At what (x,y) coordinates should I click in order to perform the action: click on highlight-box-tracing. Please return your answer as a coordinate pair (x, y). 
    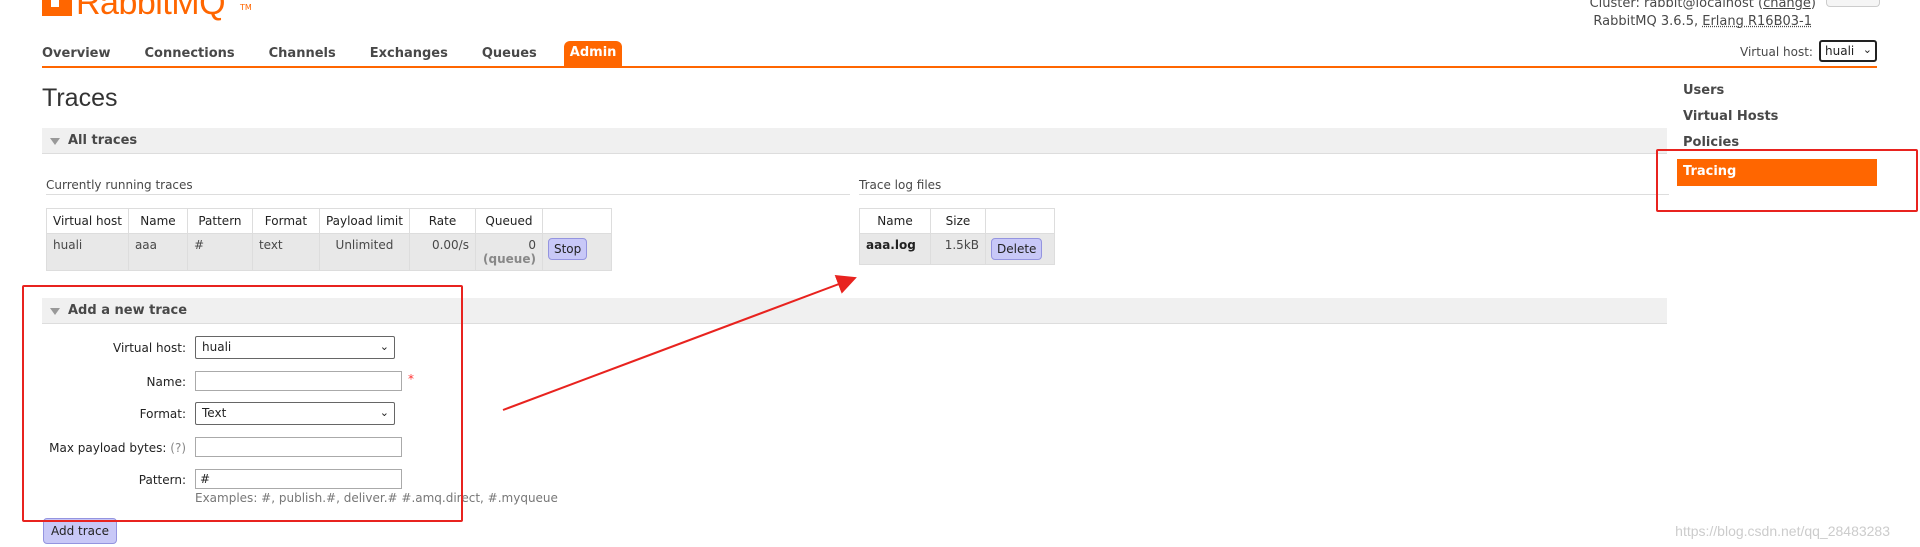
    Looking at the image, I should click on (1787, 180).